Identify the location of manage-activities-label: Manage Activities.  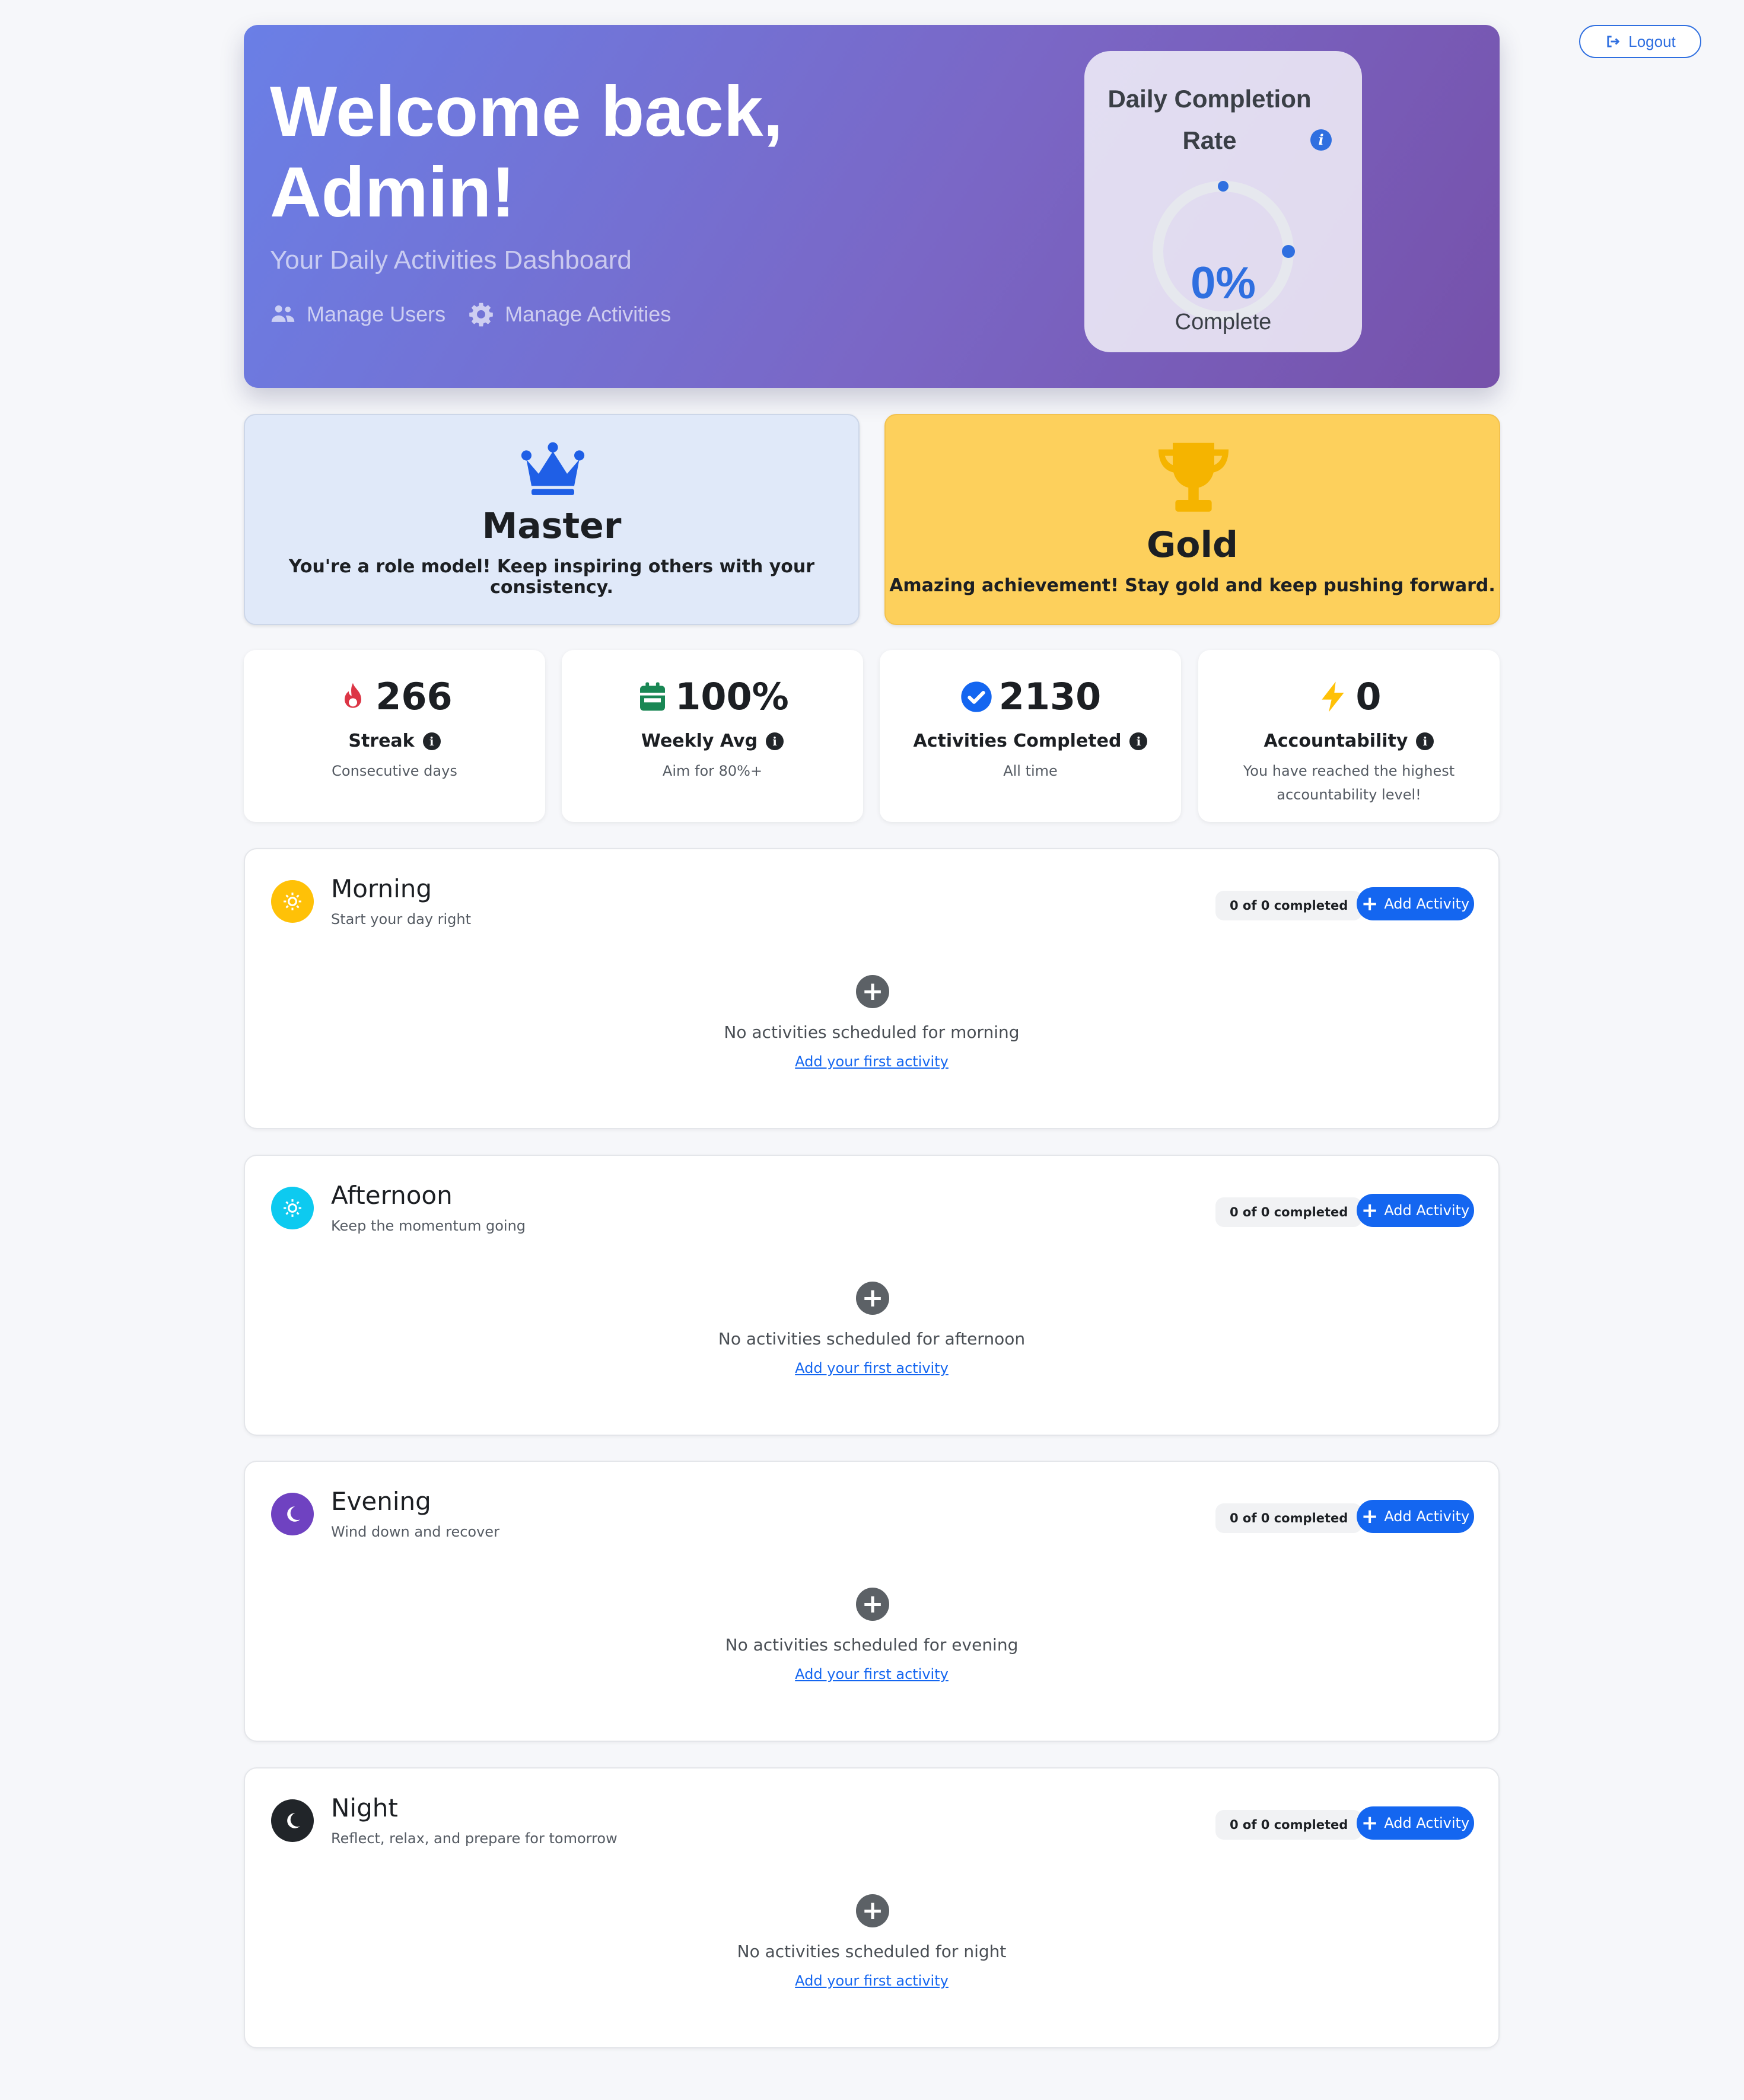
(588, 314).